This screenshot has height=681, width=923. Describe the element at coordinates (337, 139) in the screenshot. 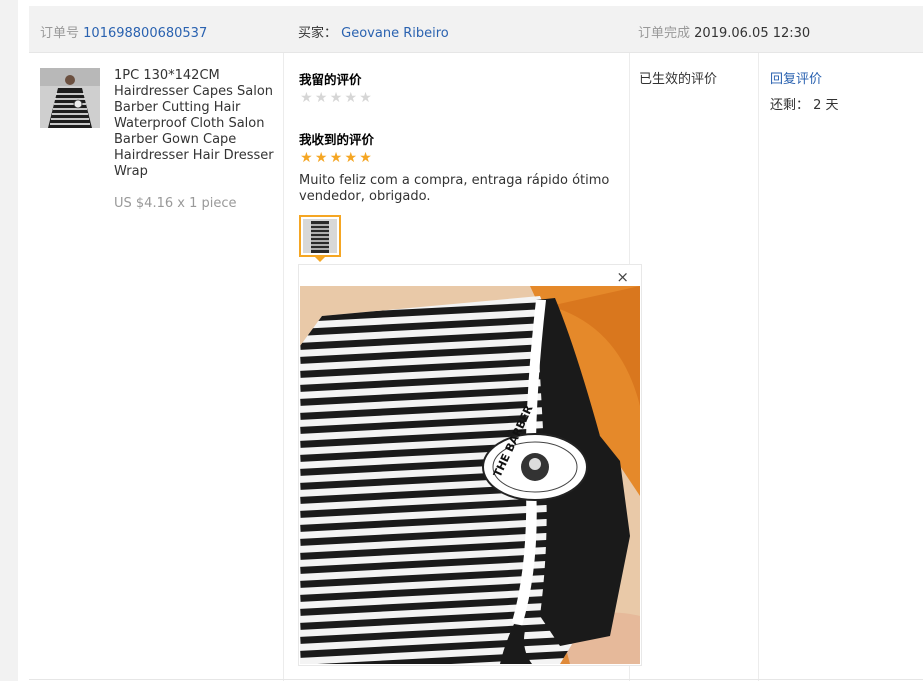

I see `received-review-title: 我收到的评价` at that location.